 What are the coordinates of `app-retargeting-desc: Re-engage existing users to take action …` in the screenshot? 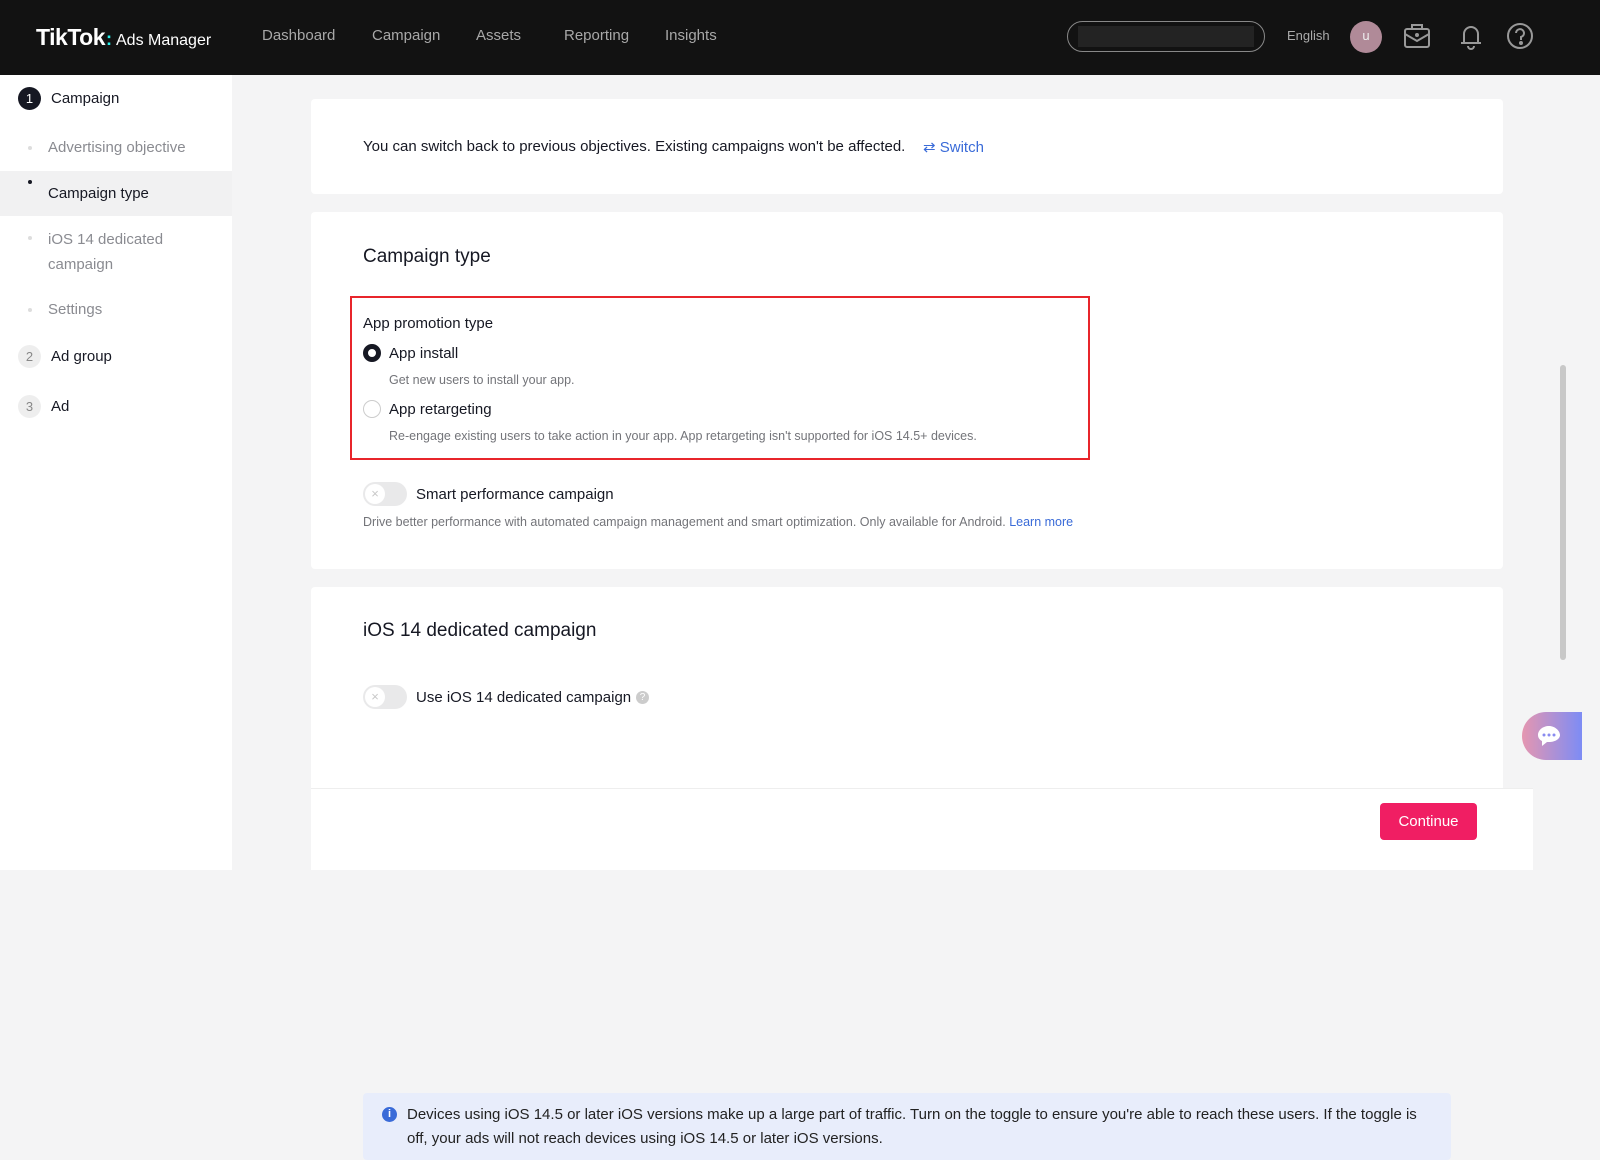 It's located at (683, 436).